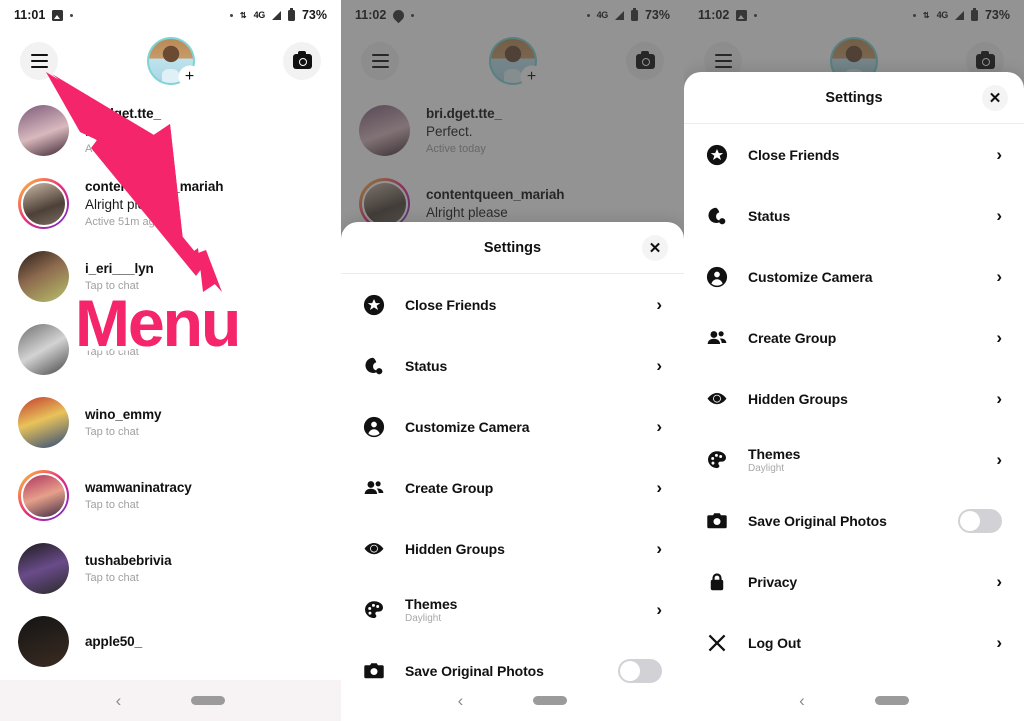 This screenshot has height=721, width=1024. I want to click on hamburger-menu-button, so click(39, 61).